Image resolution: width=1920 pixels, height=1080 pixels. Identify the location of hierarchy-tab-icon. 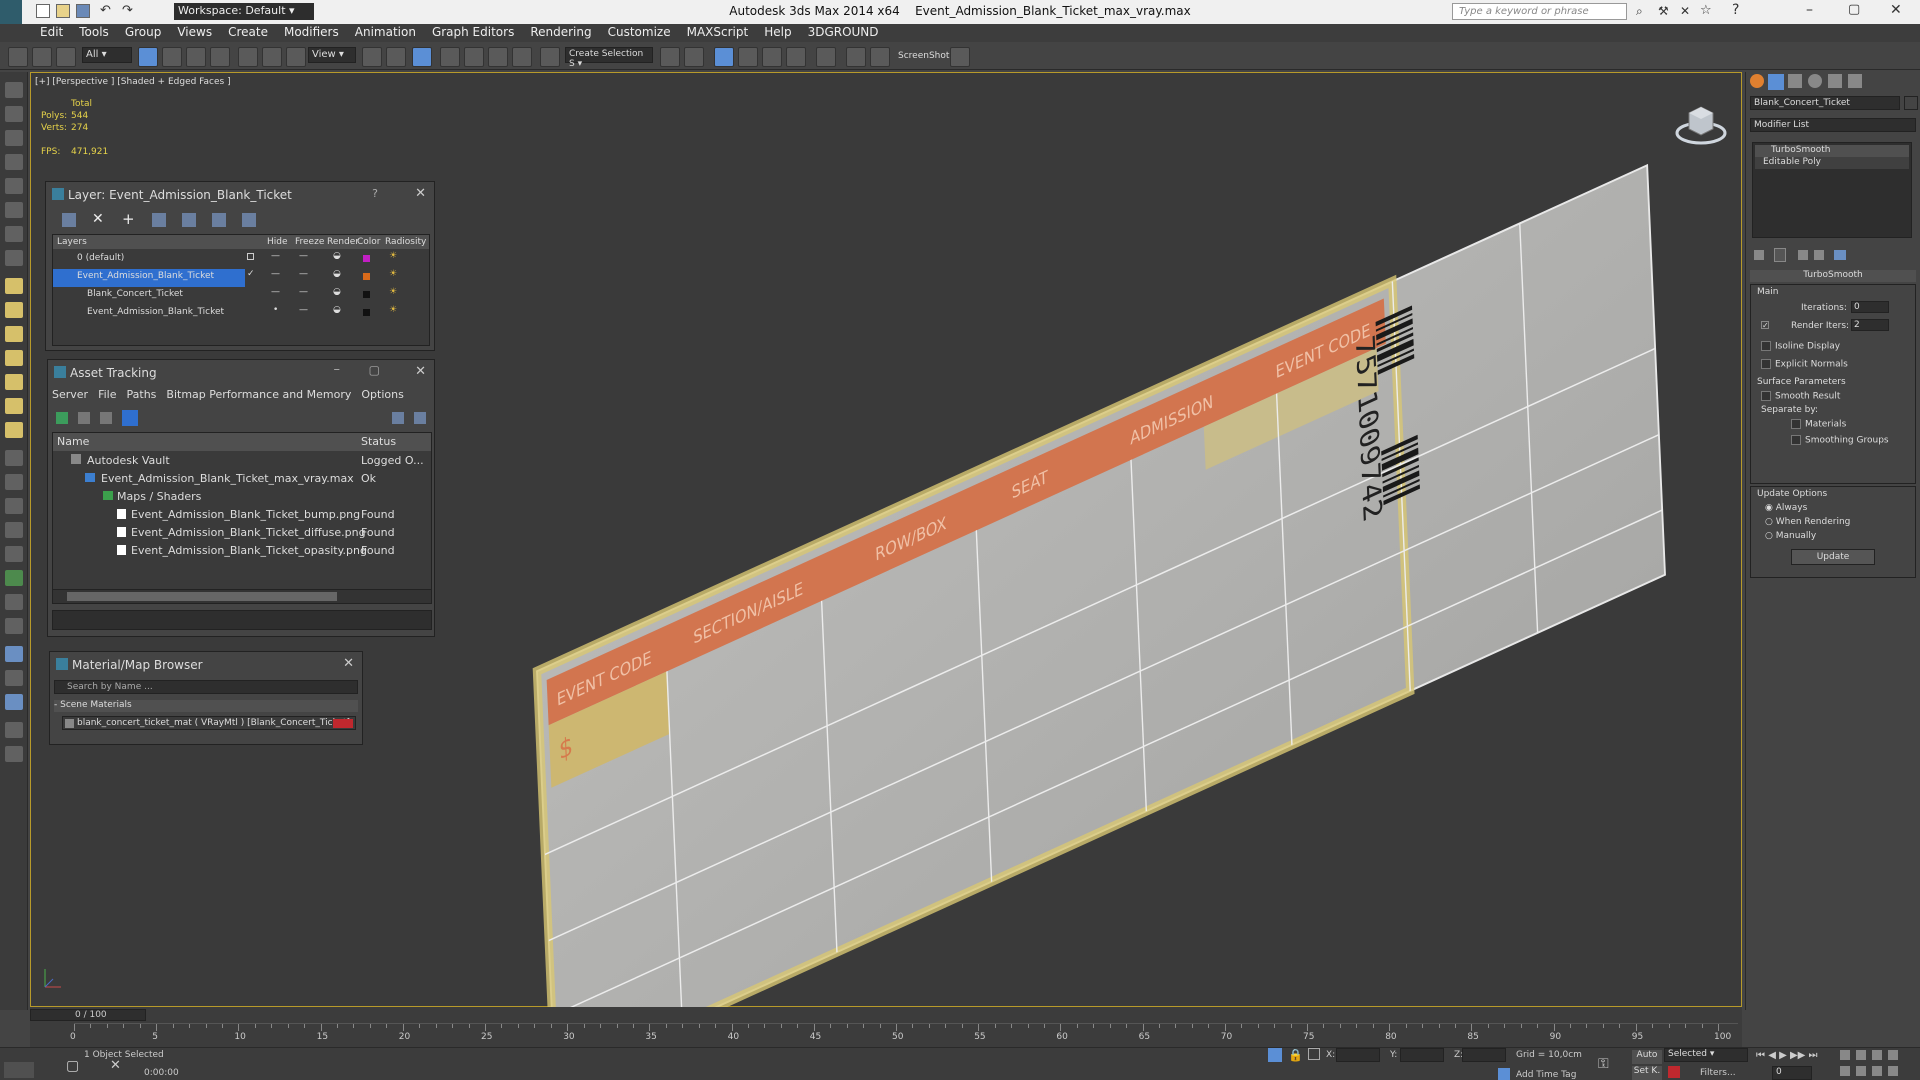
(1795, 81).